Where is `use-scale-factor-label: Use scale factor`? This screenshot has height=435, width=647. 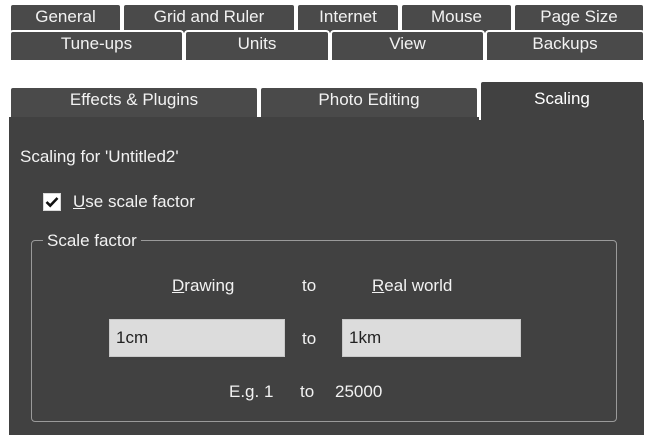 use-scale-factor-label: Use scale factor is located at coordinates (134, 202).